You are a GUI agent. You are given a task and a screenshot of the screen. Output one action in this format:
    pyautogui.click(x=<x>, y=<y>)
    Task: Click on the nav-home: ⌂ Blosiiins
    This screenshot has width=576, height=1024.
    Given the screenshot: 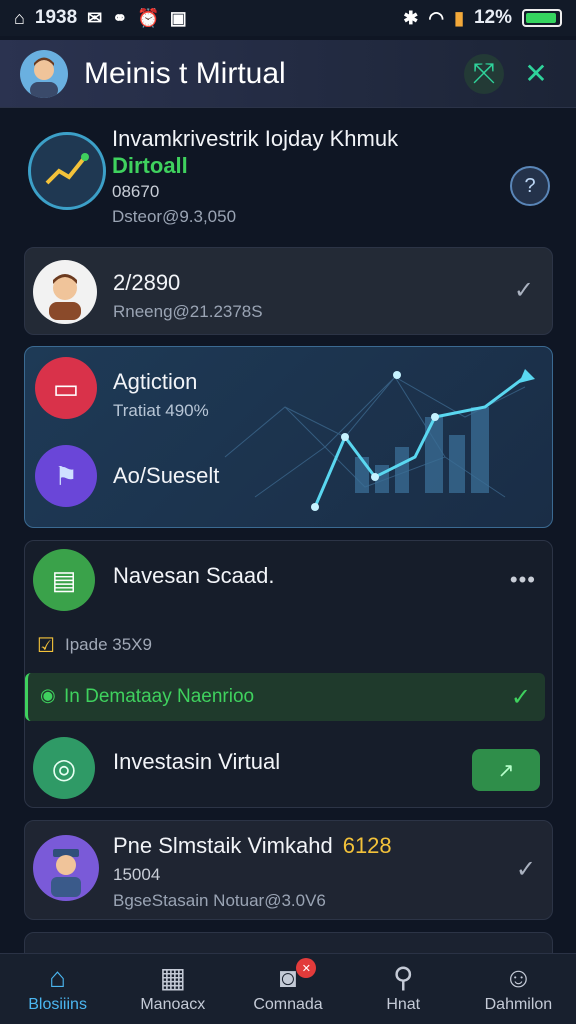 What is the action you would take?
    pyautogui.click(x=57, y=989)
    